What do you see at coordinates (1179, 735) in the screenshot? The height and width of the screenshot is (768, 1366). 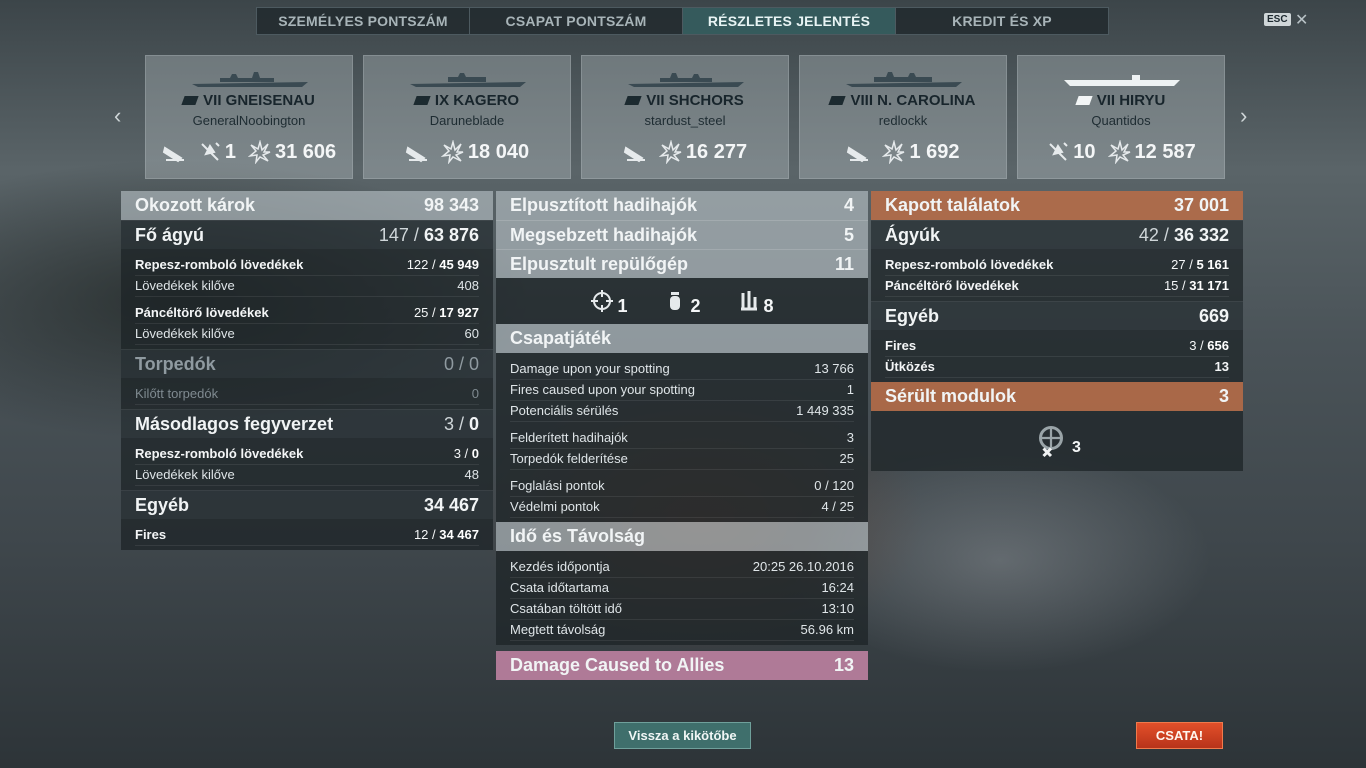 I see `battle-button: CSATA!` at bounding box center [1179, 735].